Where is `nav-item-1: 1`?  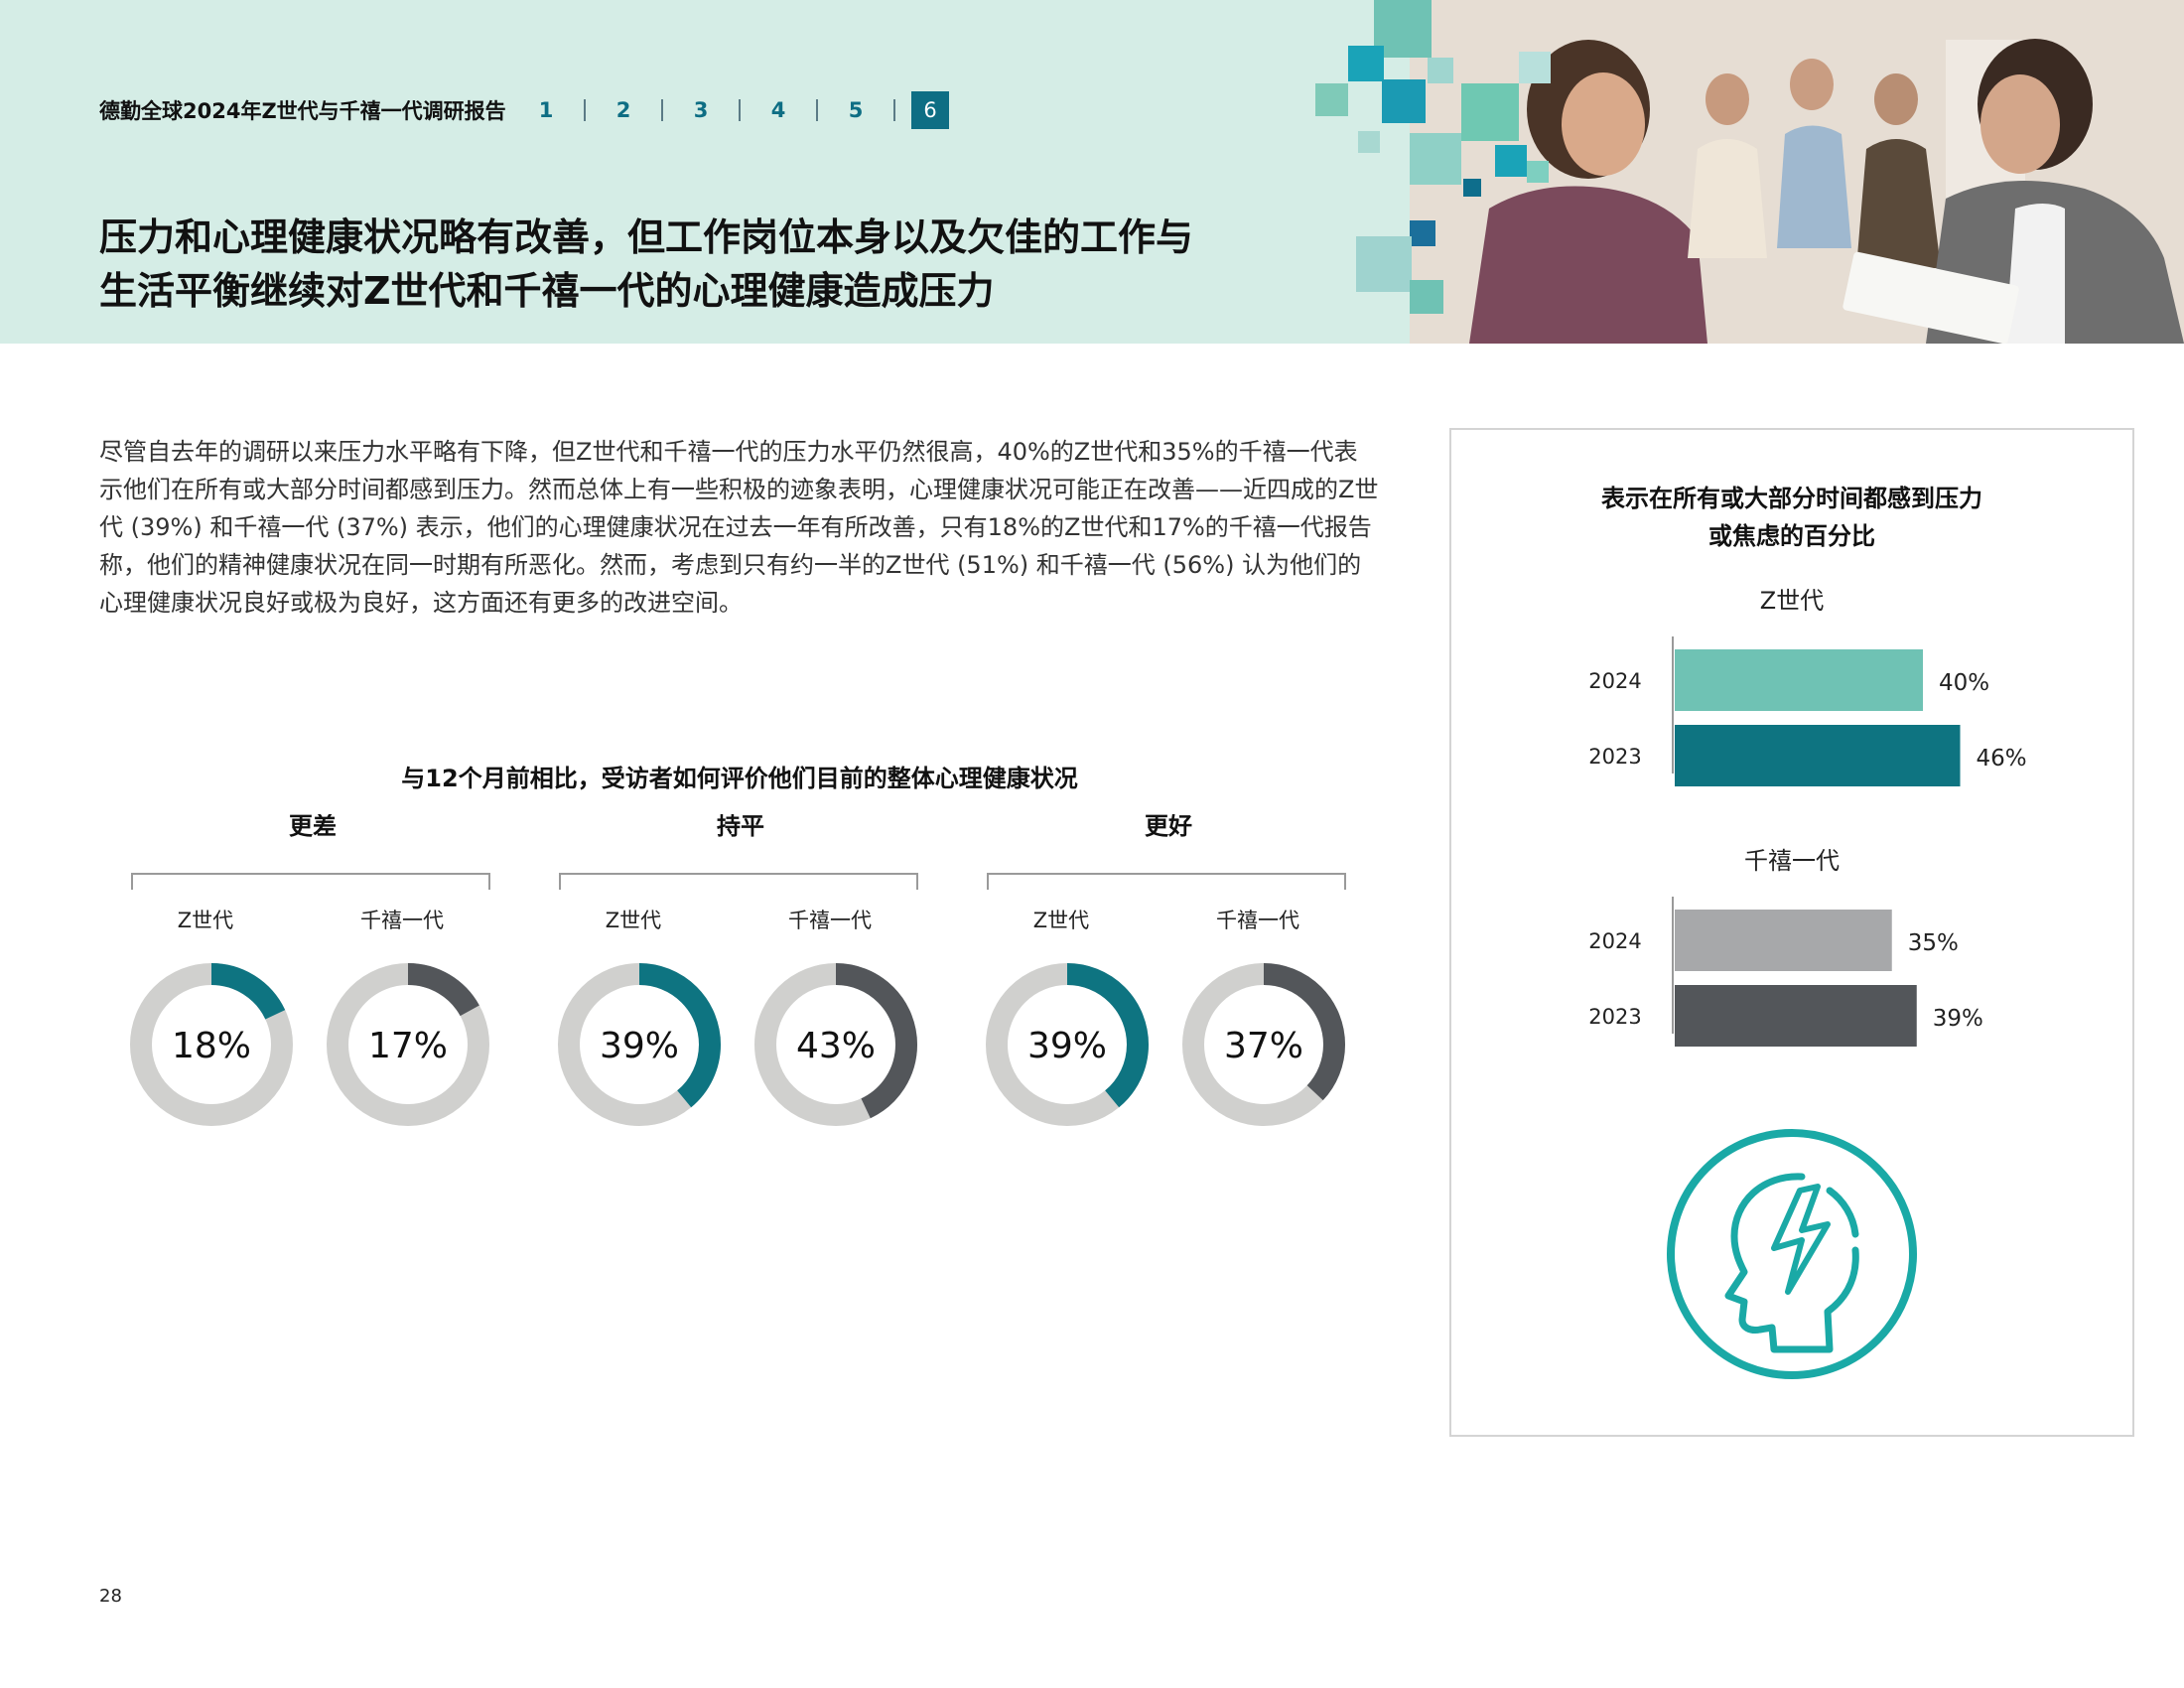 nav-item-1: 1 is located at coordinates (546, 110).